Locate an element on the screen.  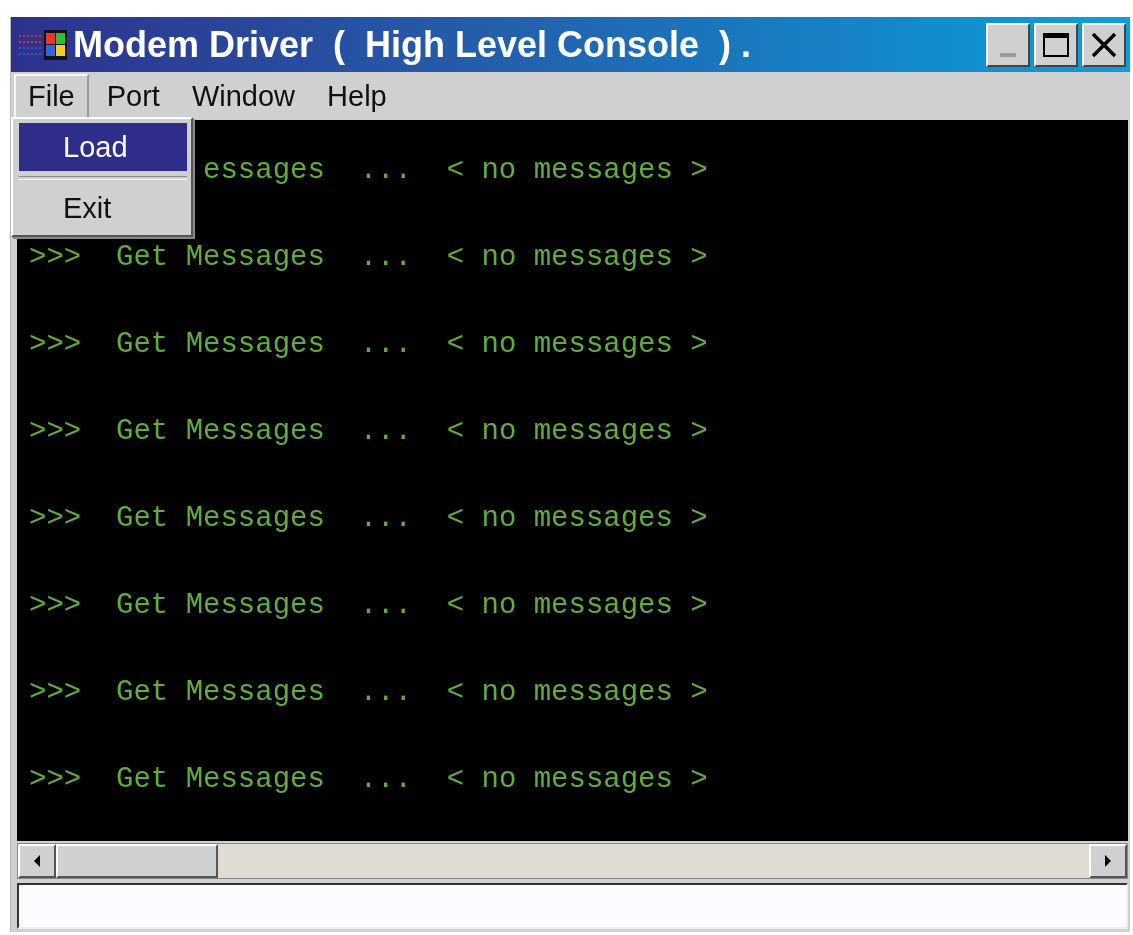
window-title: Modem Driver ( High Level Console ) . is located at coordinates (413, 44).